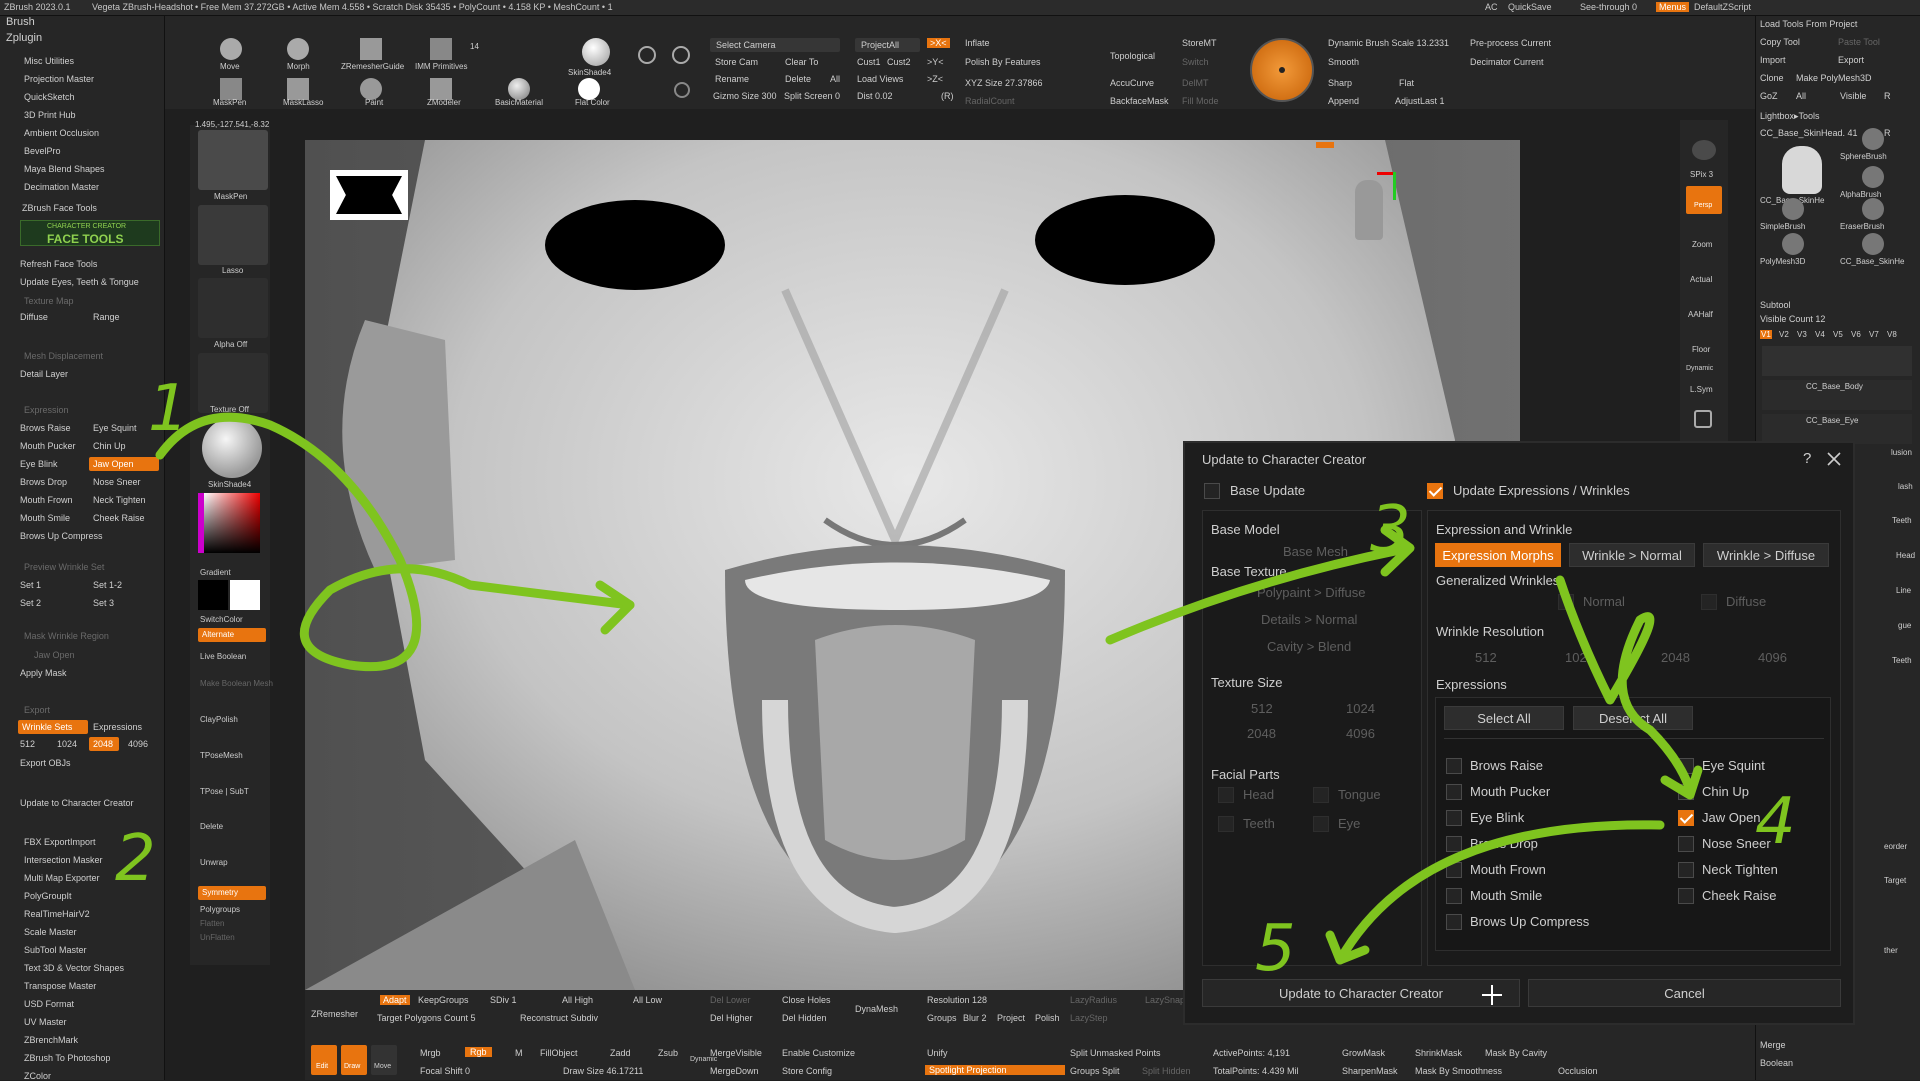 This screenshot has width=1920, height=1081. What do you see at coordinates (138, 744) in the screenshot?
I see `res-4096-button: 4096` at bounding box center [138, 744].